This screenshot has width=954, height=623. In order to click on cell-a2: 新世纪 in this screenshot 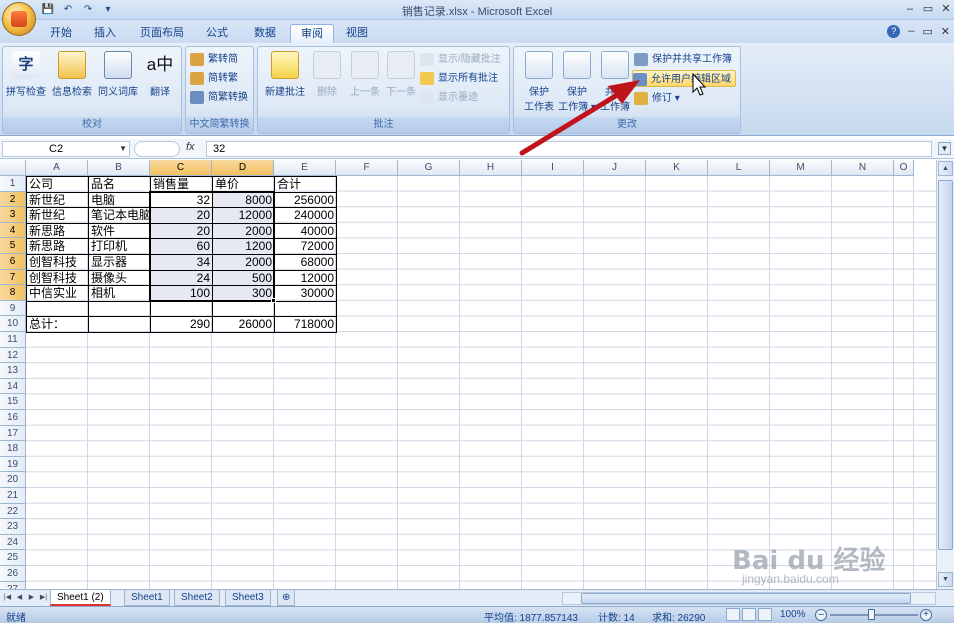, I will do `click(57, 200)`.